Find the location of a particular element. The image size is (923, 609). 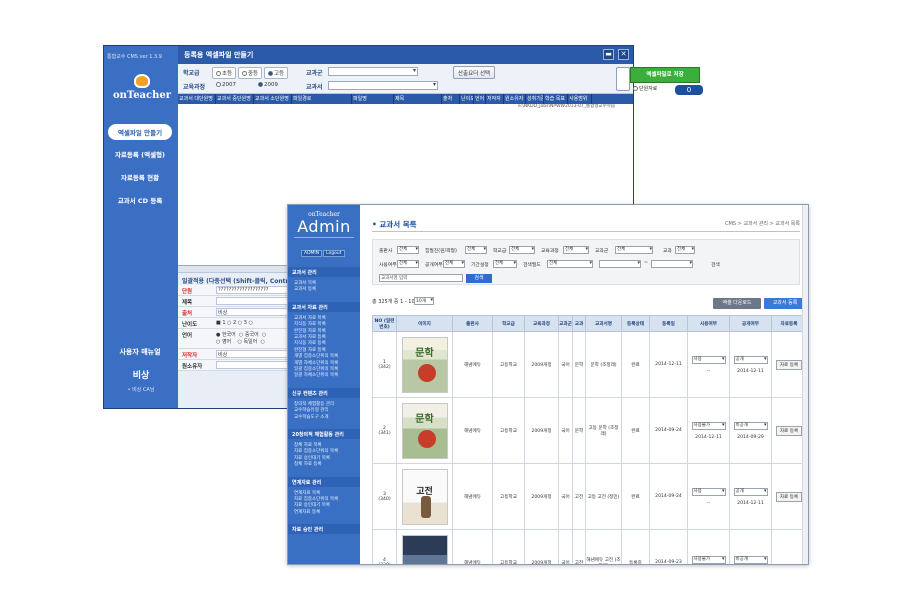

logout-button: Logout is located at coordinates (334, 253).